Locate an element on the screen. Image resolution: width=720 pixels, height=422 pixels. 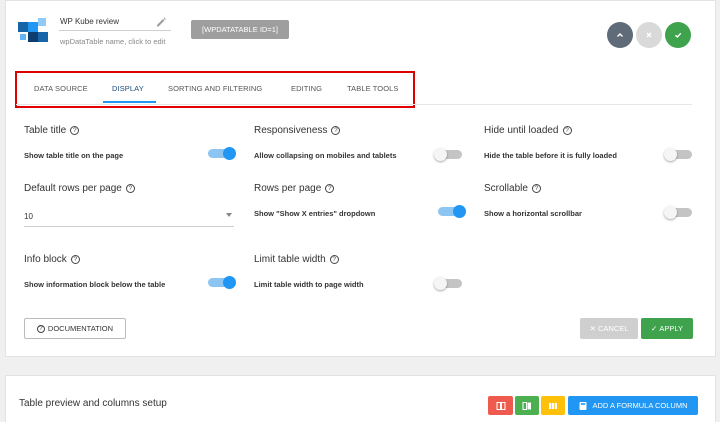
add-column-button is located at coordinates (527, 405).